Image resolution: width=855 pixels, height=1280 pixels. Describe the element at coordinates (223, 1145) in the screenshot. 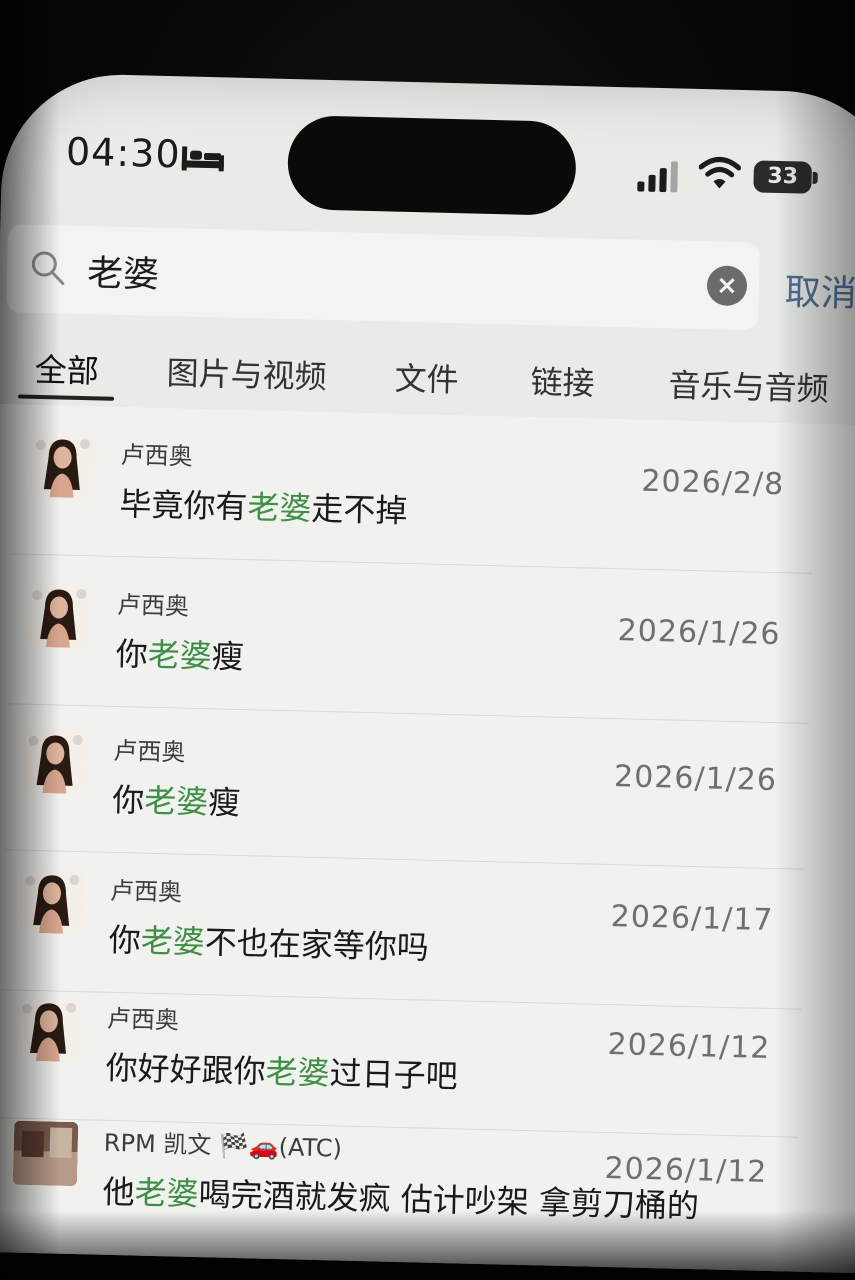

I see `sender-name: RPM 凯文 🏁🚗(ATC)` at that location.